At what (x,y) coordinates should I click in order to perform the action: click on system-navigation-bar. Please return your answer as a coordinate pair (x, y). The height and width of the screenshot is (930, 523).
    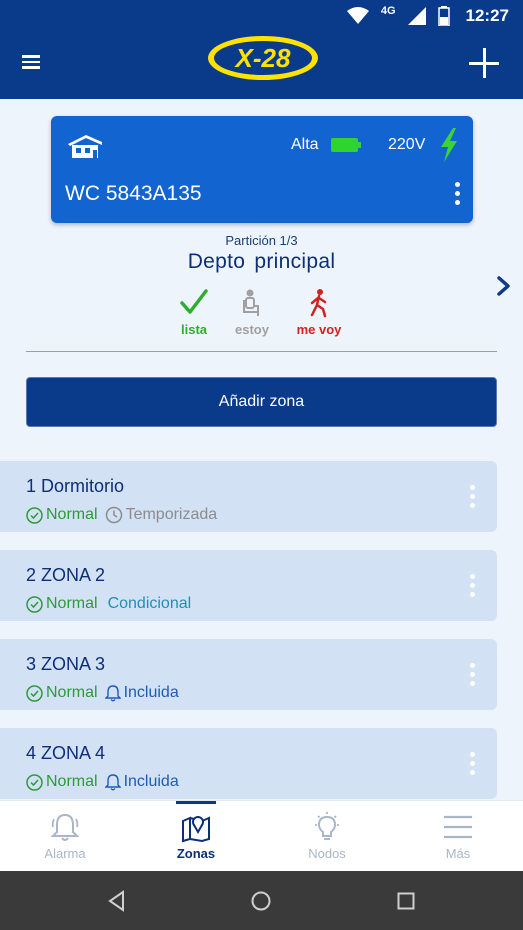
    Looking at the image, I should click on (261, 900).